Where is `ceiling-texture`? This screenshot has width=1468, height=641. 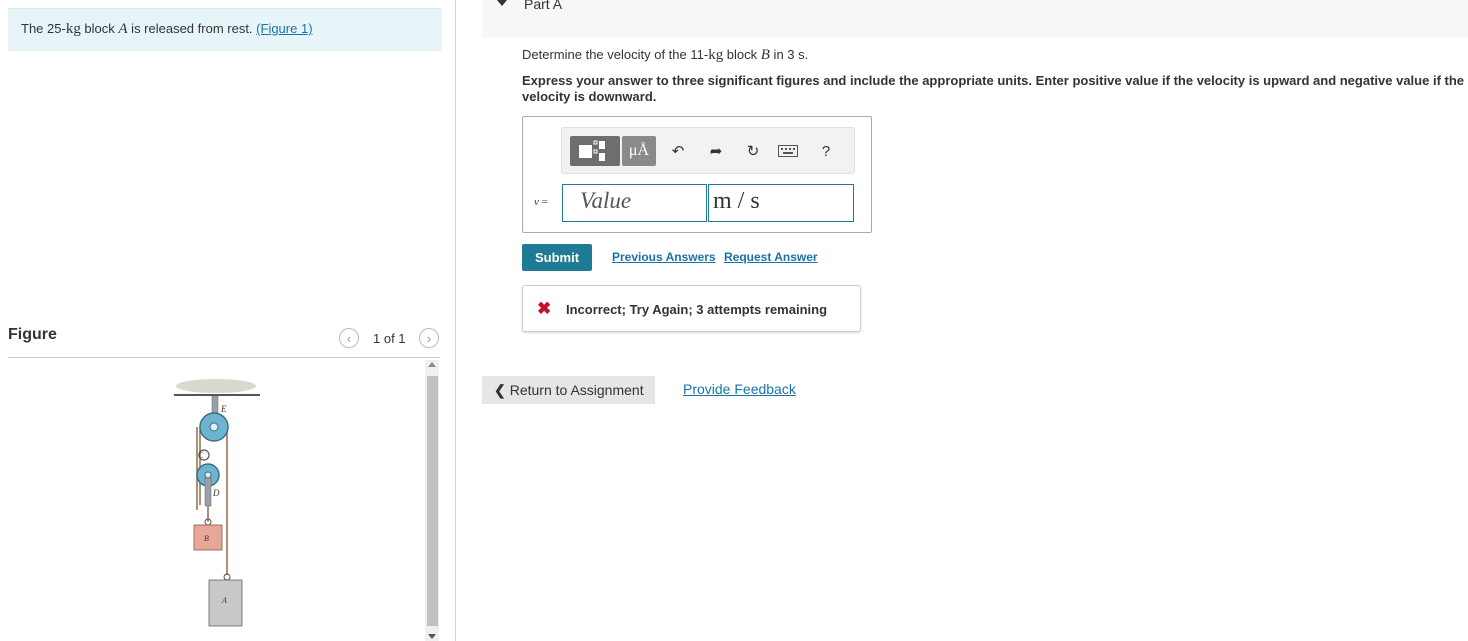 ceiling-texture is located at coordinates (216, 386).